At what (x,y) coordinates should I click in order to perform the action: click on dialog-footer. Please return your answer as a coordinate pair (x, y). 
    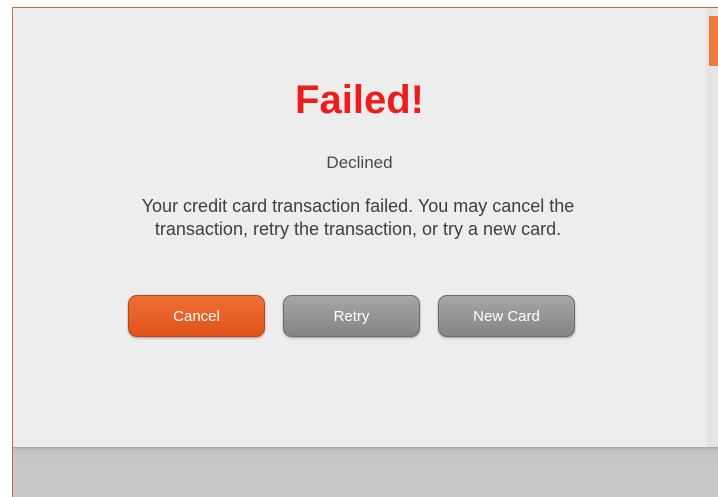
    Looking at the image, I should click on (365, 472).